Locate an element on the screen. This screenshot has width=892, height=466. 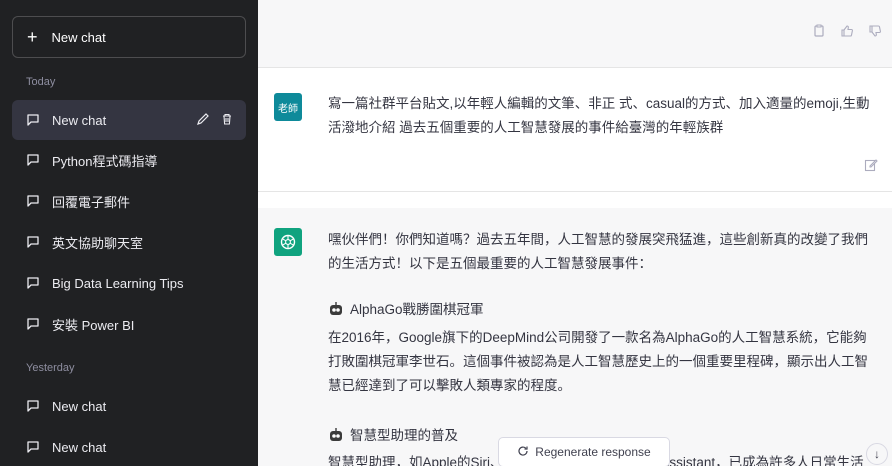
copy-icon is located at coordinates (819, 33).